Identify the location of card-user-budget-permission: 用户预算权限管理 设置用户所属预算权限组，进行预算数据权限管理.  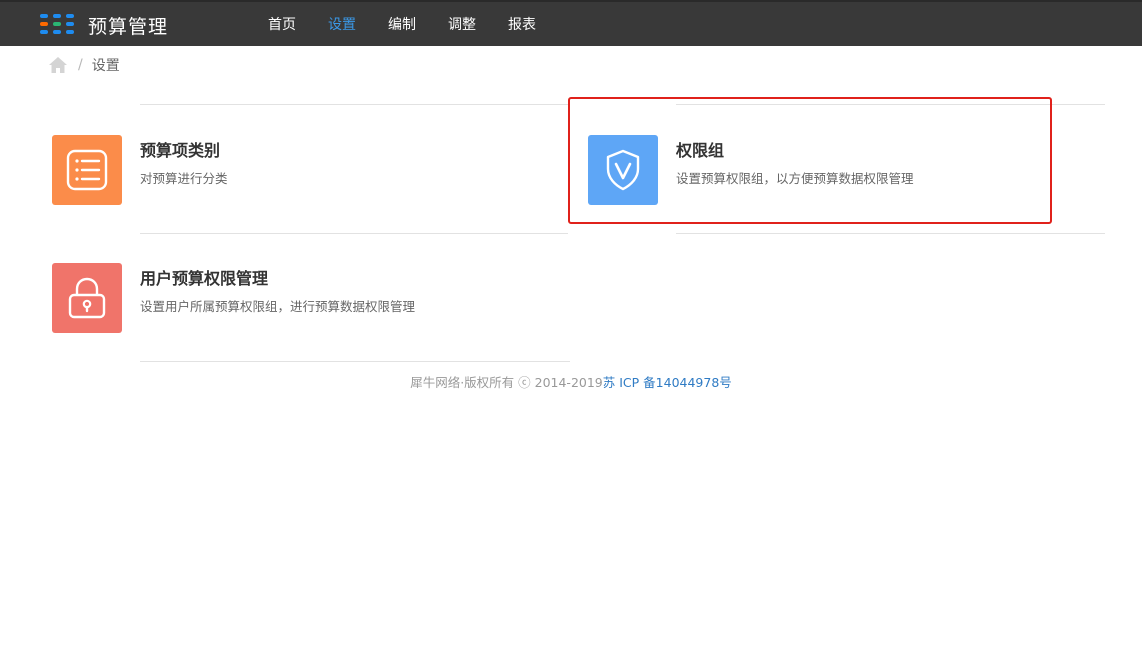
(302, 298).